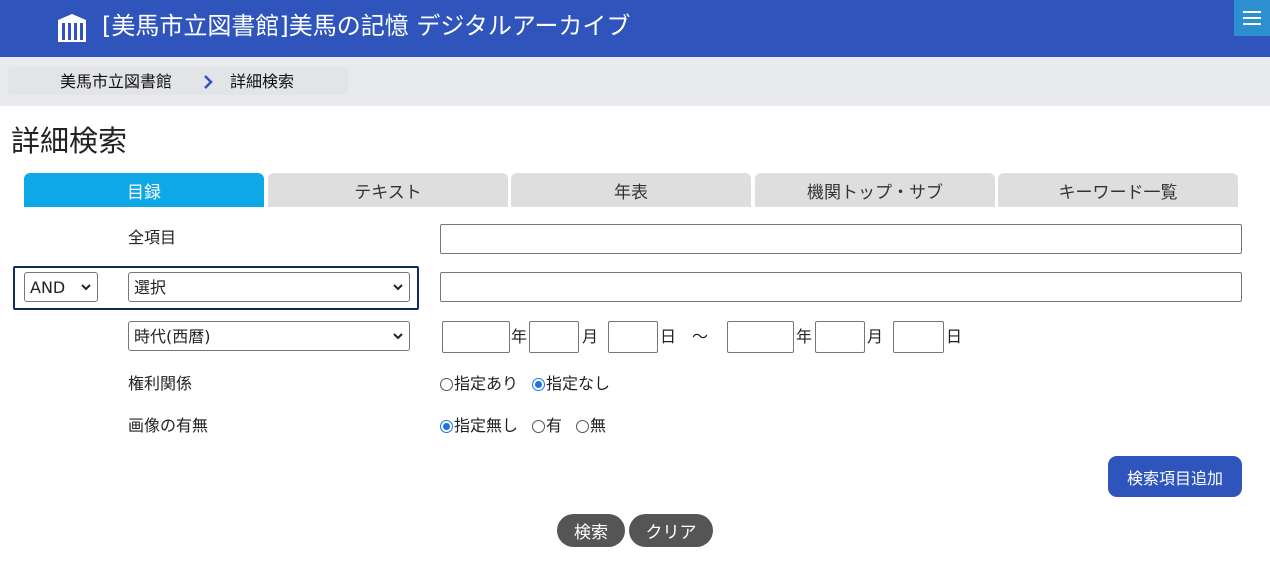 This screenshot has width=1270, height=566. What do you see at coordinates (486, 425) in the screenshot?
I see `image-option-label: 指定無し` at bounding box center [486, 425].